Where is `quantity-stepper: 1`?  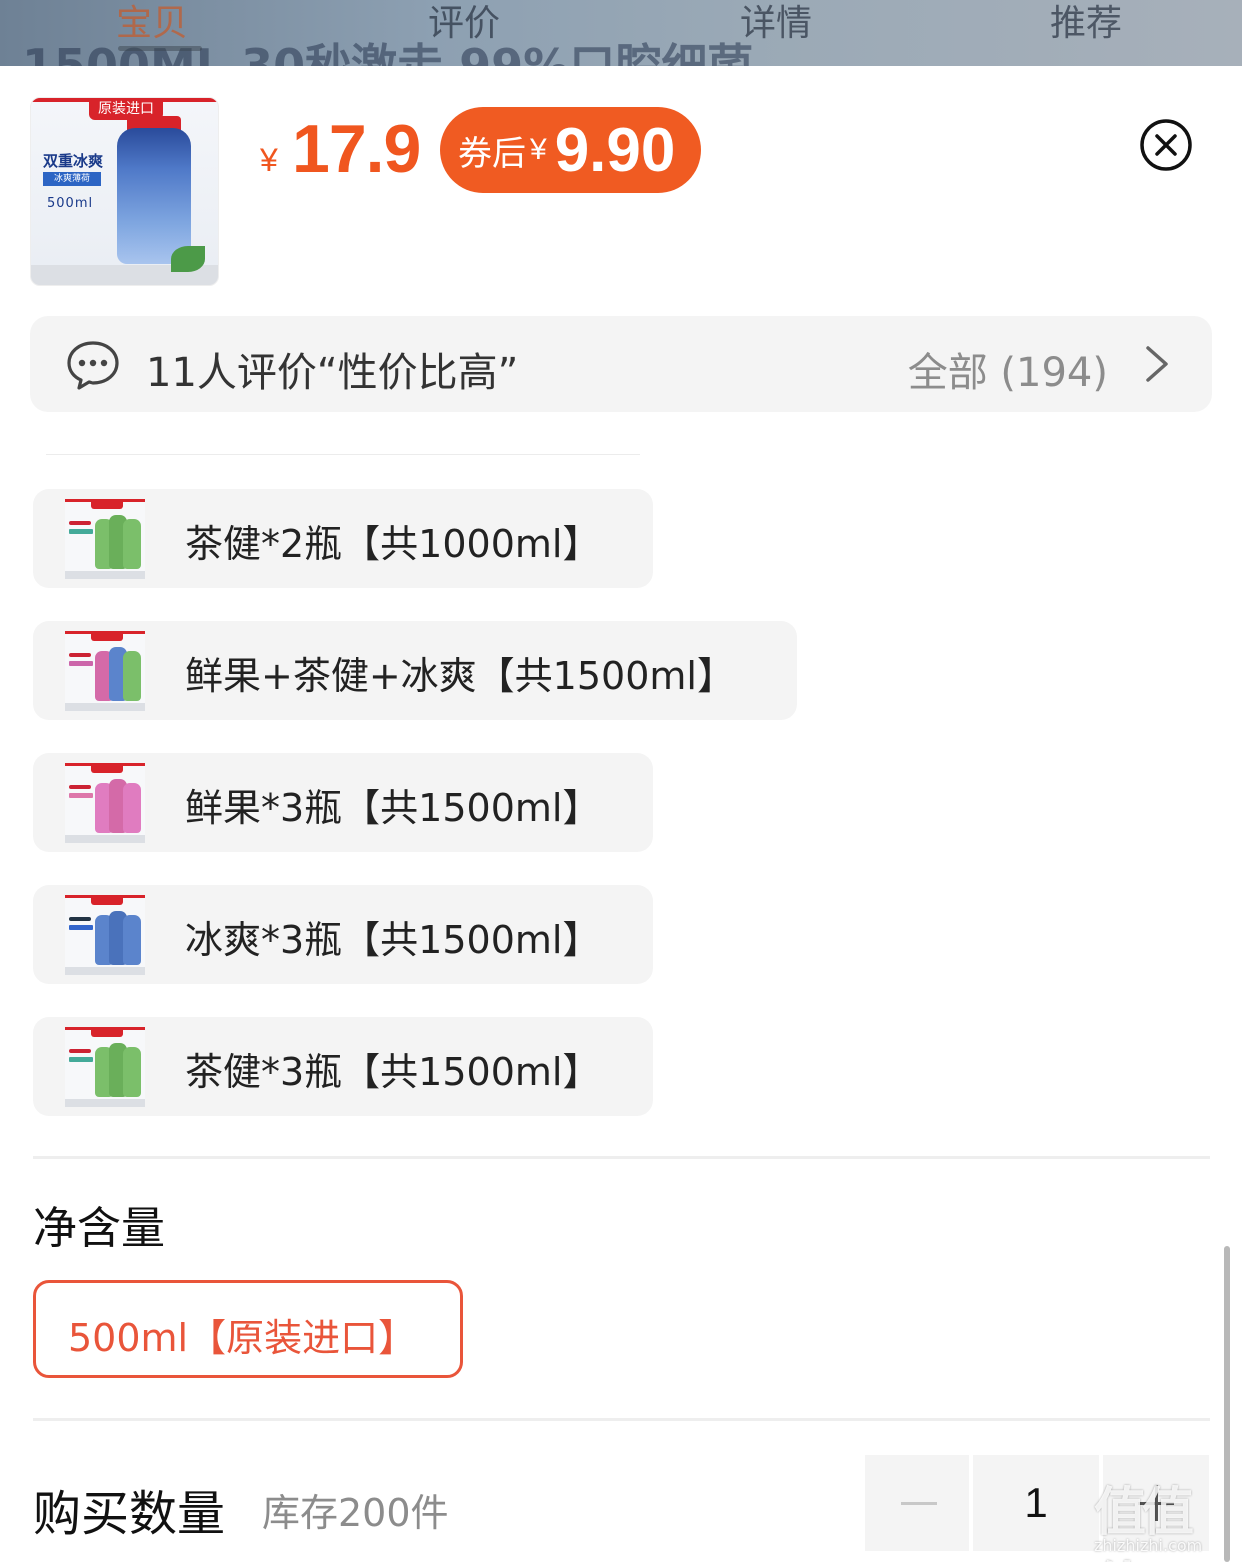
quantity-stepper: 1 is located at coordinates (1037, 1503).